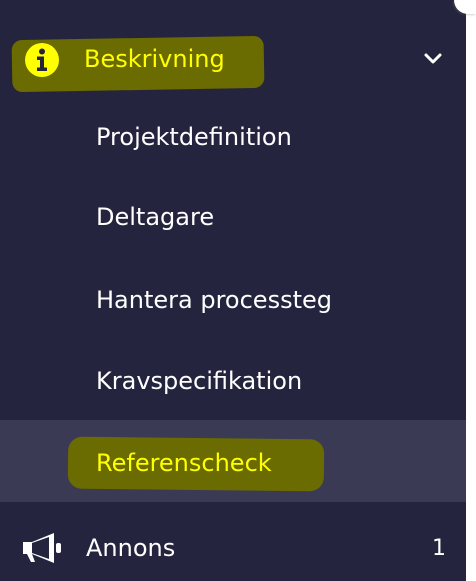  What do you see at coordinates (130, 548) in the screenshot?
I see `sidebar-item-annons: Annons` at bounding box center [130, 548].